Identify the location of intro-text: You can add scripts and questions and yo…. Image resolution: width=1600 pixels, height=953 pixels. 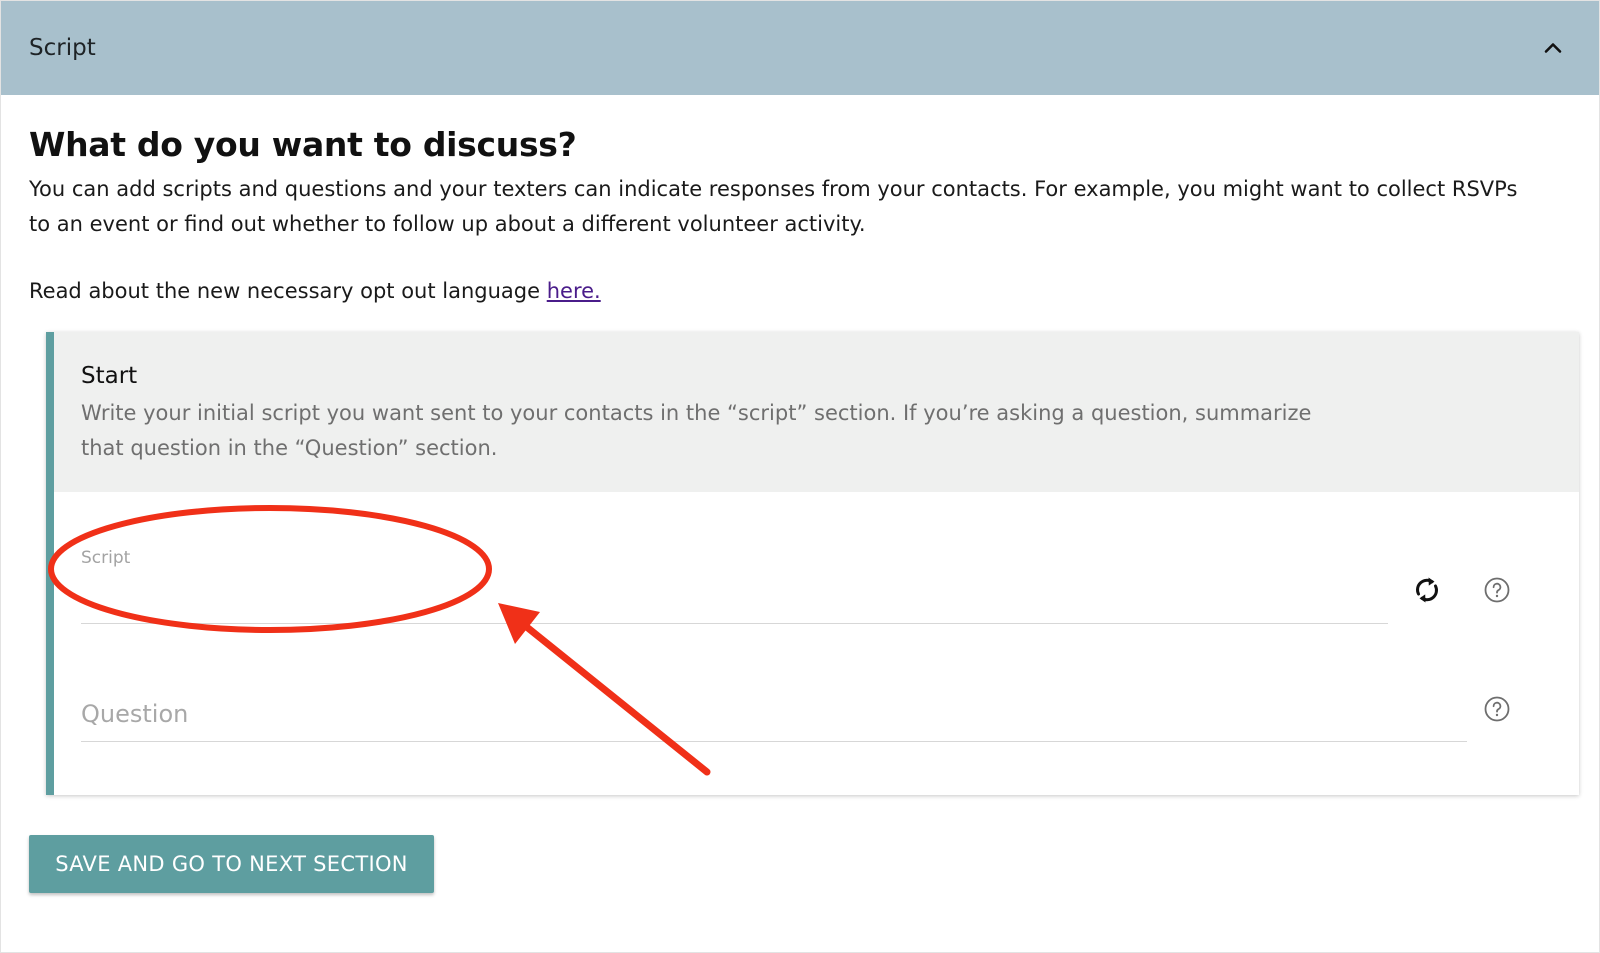
(773, 206).